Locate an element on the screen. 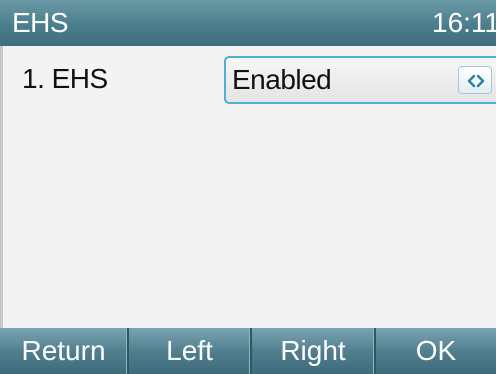  left-right-arrows-icon is located at coordinates (475, 80).